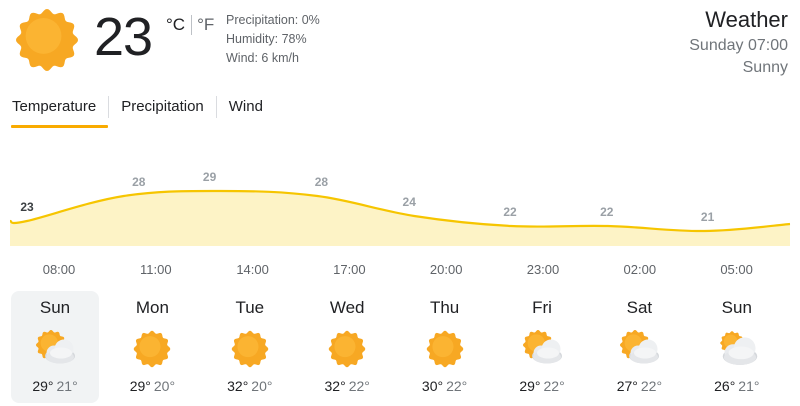  Describe the element at coordinates (123, 37) in the screenshot. I see `current-temperature: 23` at that location.